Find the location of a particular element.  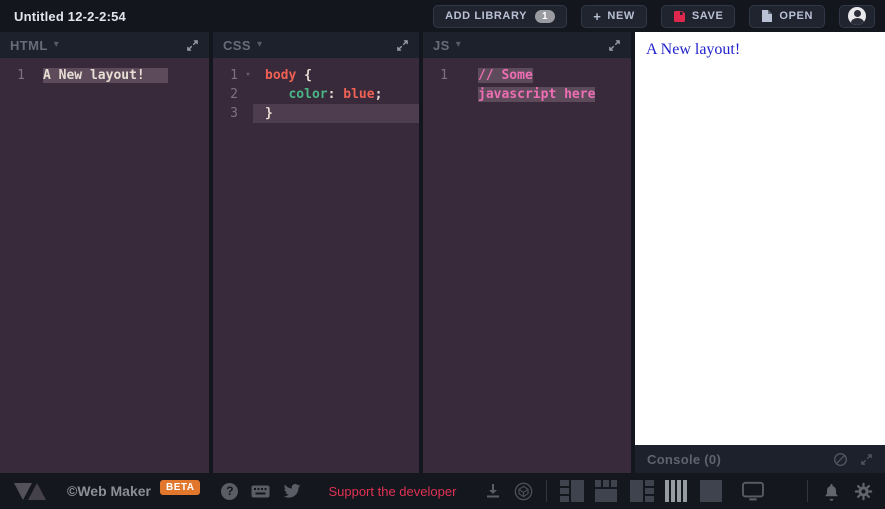

new-label: NEW is located at coordinates (621, 16).